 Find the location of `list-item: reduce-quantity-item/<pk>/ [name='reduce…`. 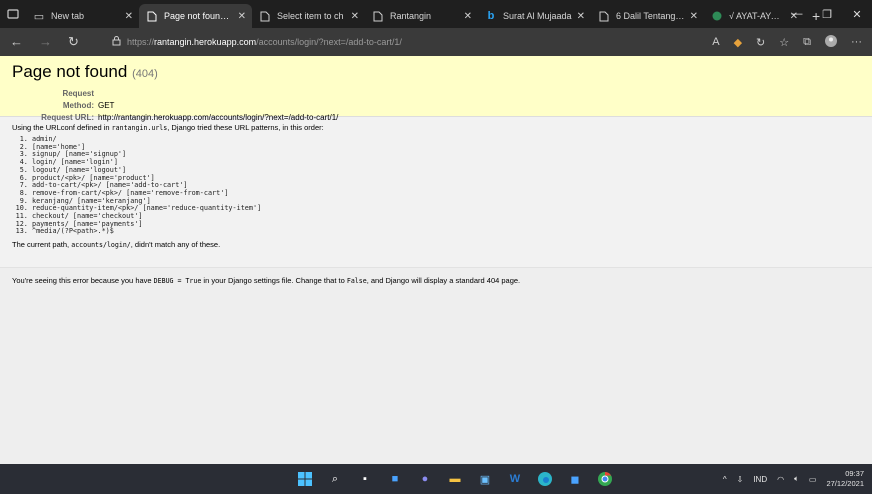

list-item: reduce-quantity-item/<pk>/ [name='reduce… is located at coordinates (446, 209).